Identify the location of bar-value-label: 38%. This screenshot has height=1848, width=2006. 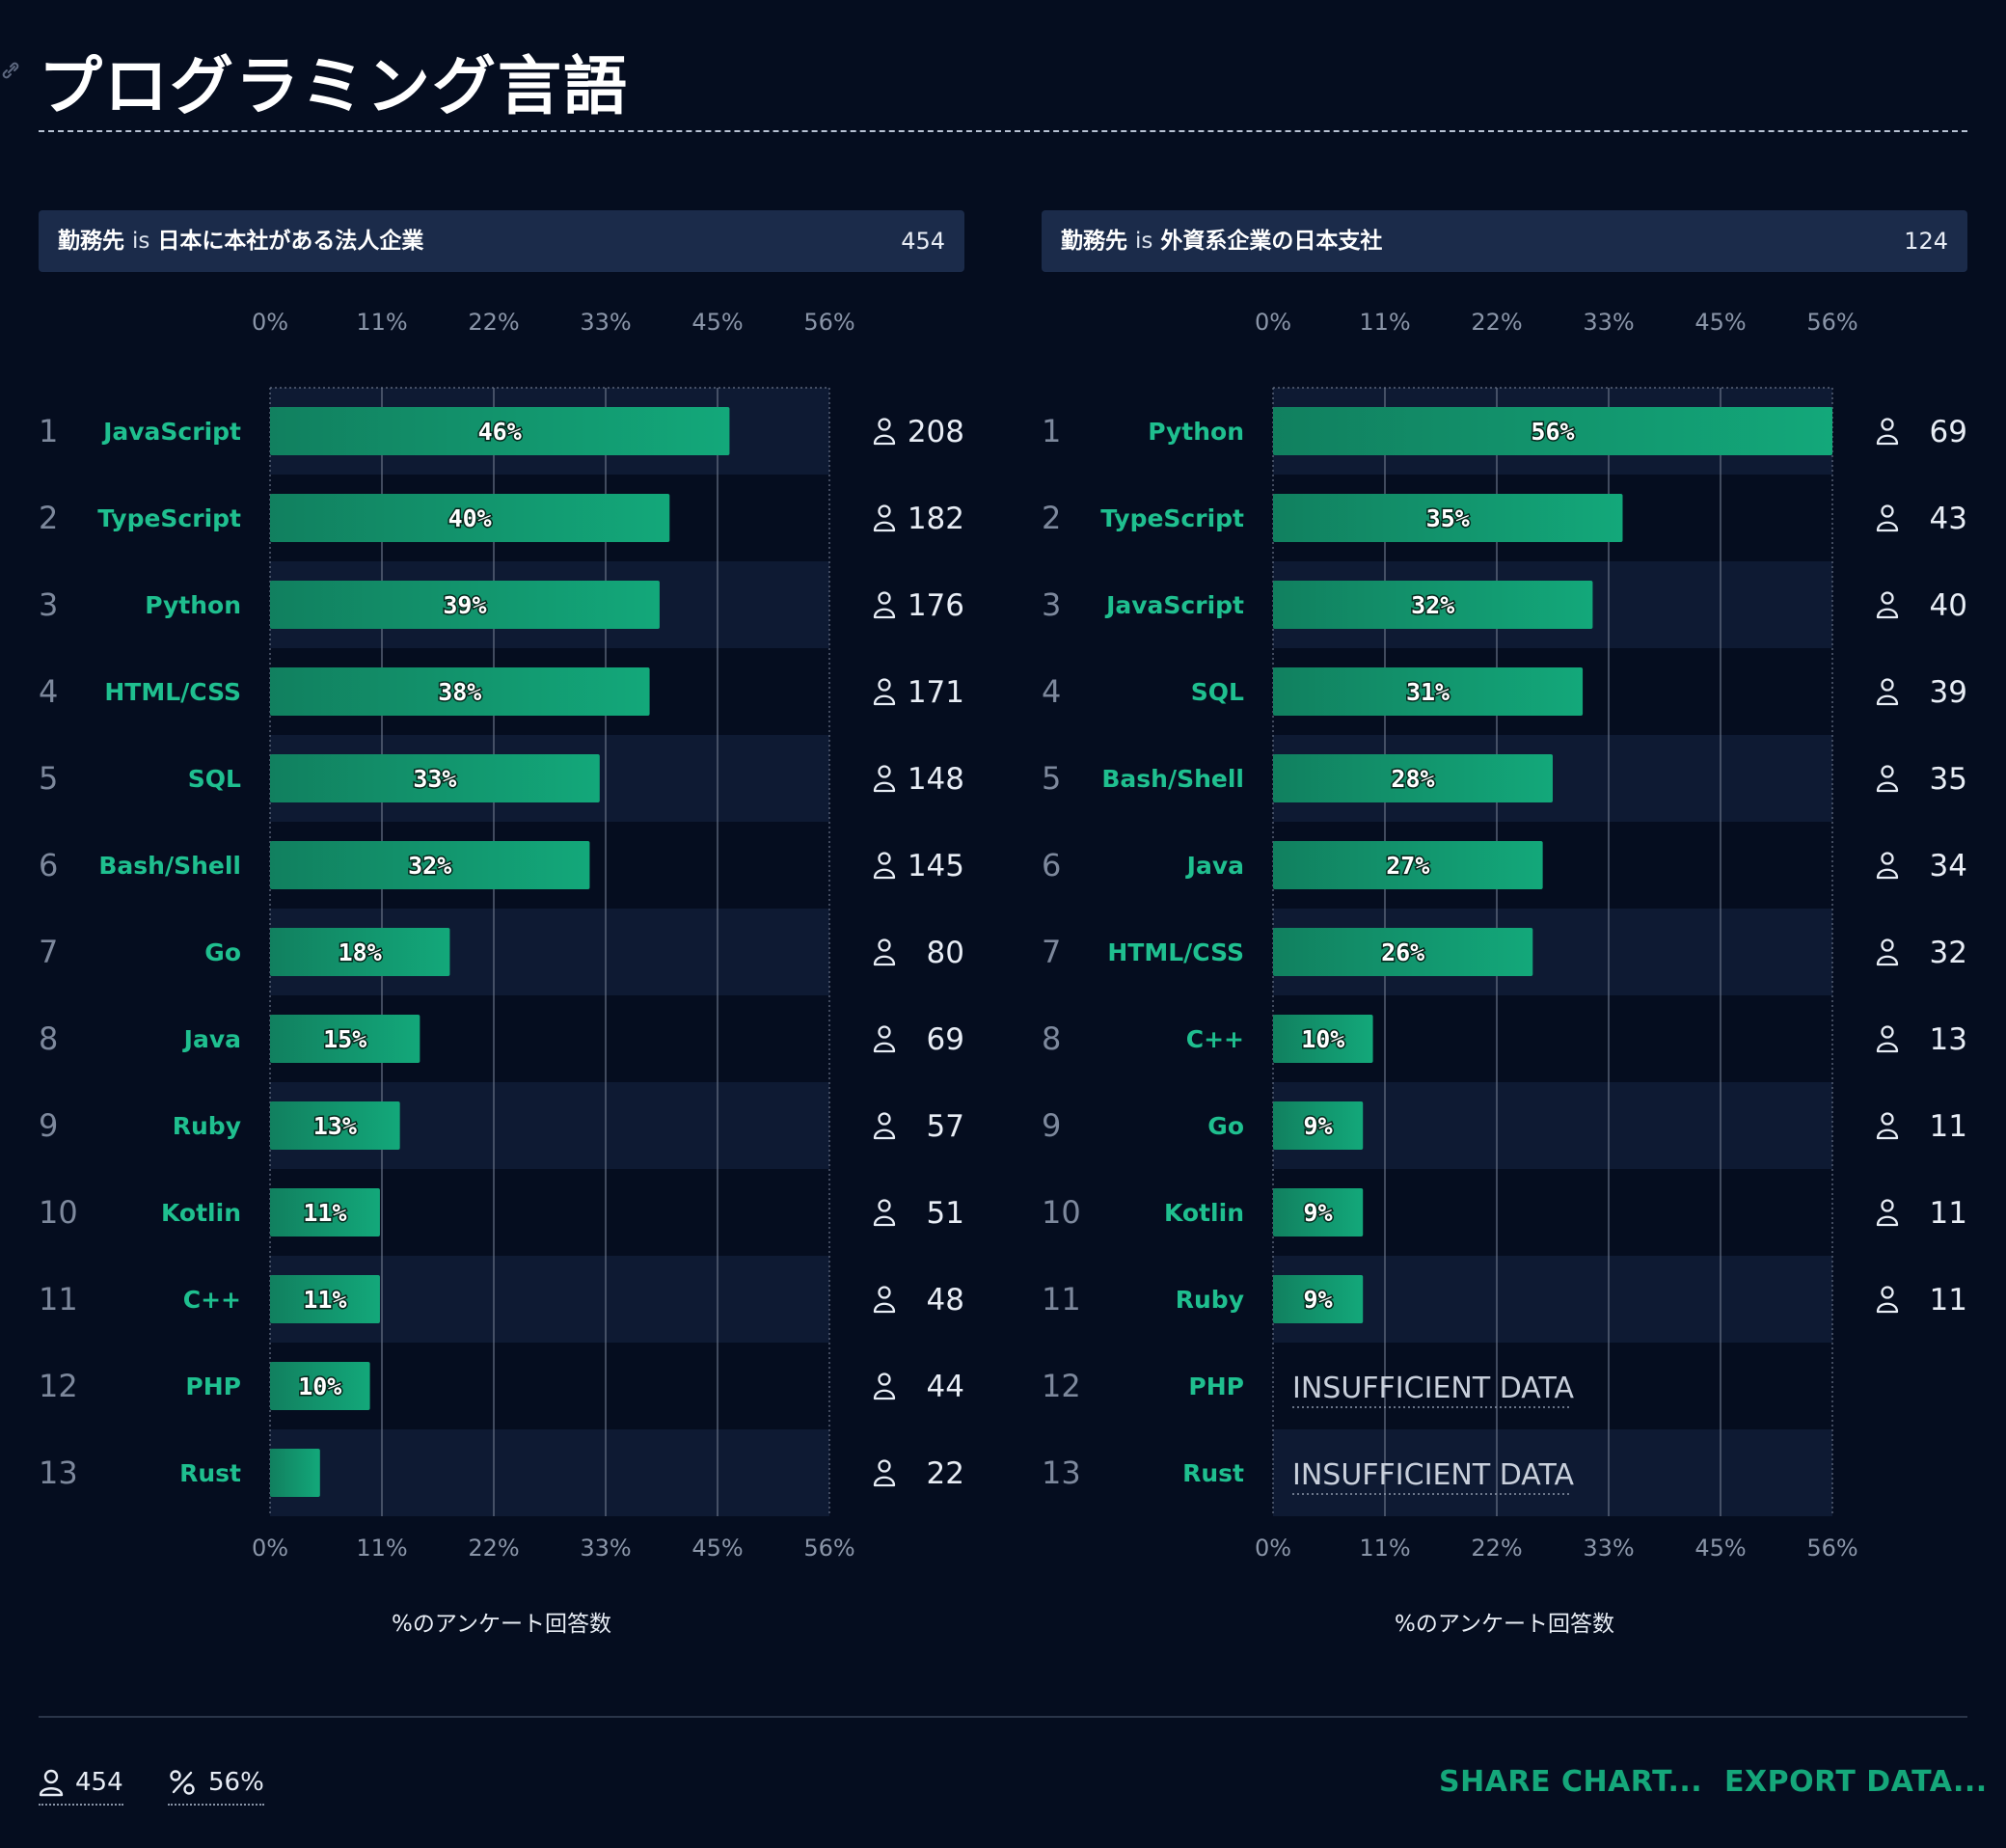
(459, 692).